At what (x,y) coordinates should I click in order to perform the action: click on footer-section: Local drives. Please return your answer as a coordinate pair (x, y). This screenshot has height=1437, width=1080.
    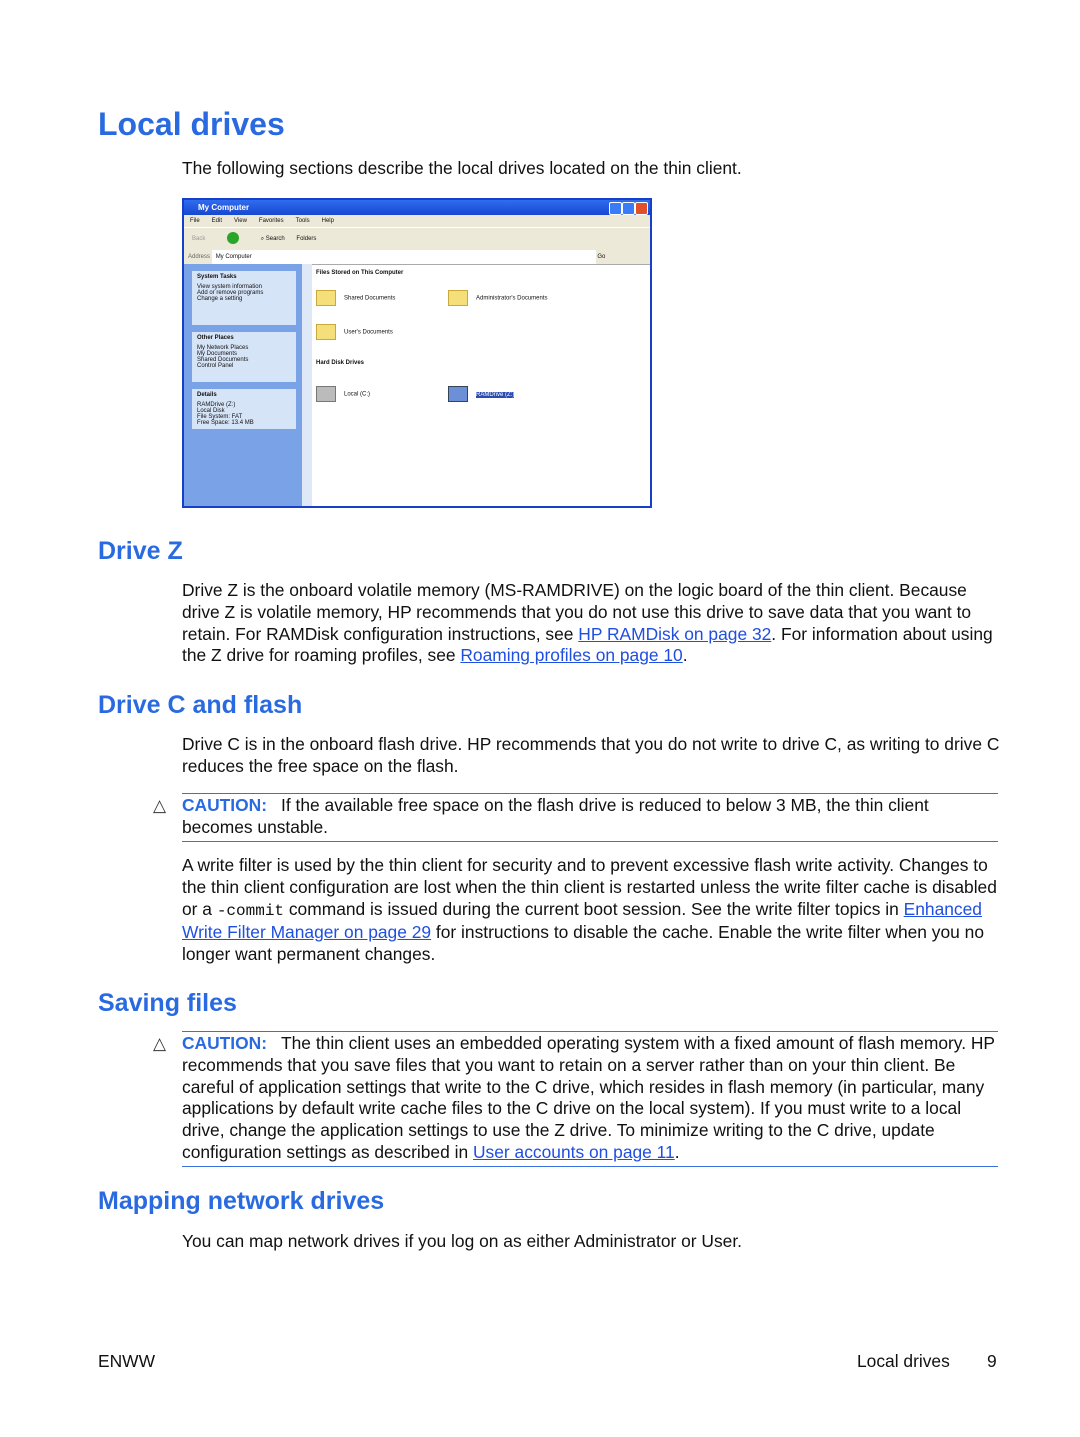
    Looking at the image, I should click on (903, 1361).